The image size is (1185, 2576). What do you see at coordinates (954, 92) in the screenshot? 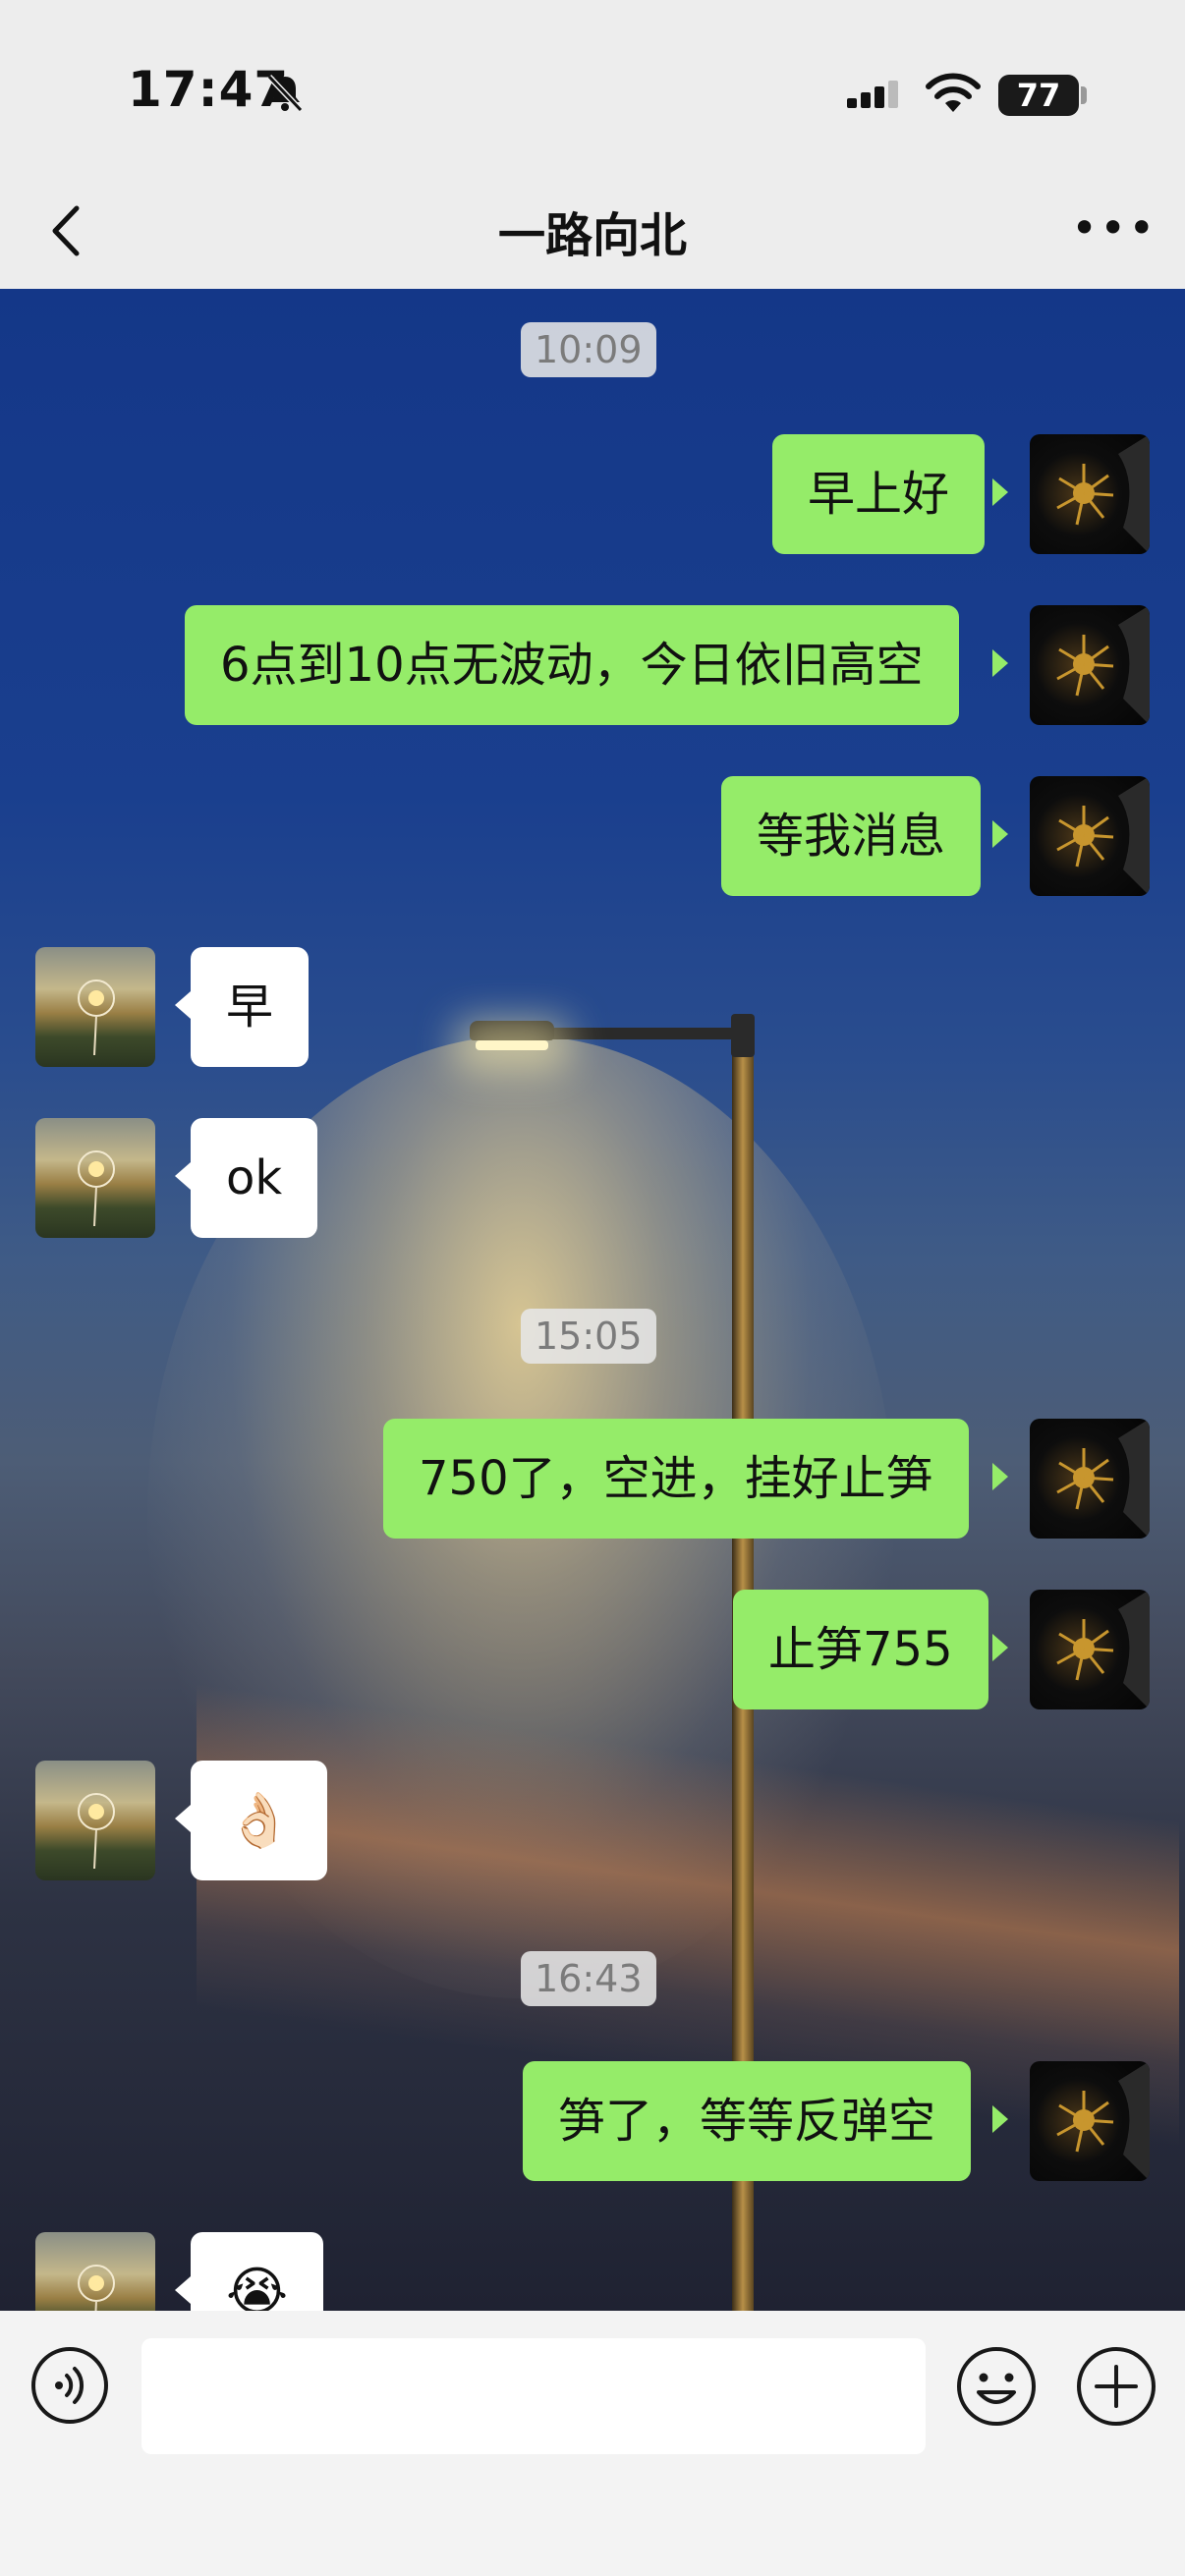
I see `wifi-icon` at bounding box center [954, 92].